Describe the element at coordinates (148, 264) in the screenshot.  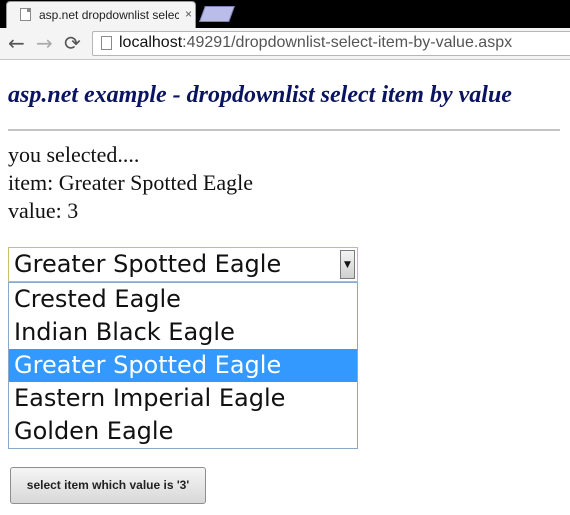
I see `dropdown-selected-value: Greater Spotted Eagle` at that location.